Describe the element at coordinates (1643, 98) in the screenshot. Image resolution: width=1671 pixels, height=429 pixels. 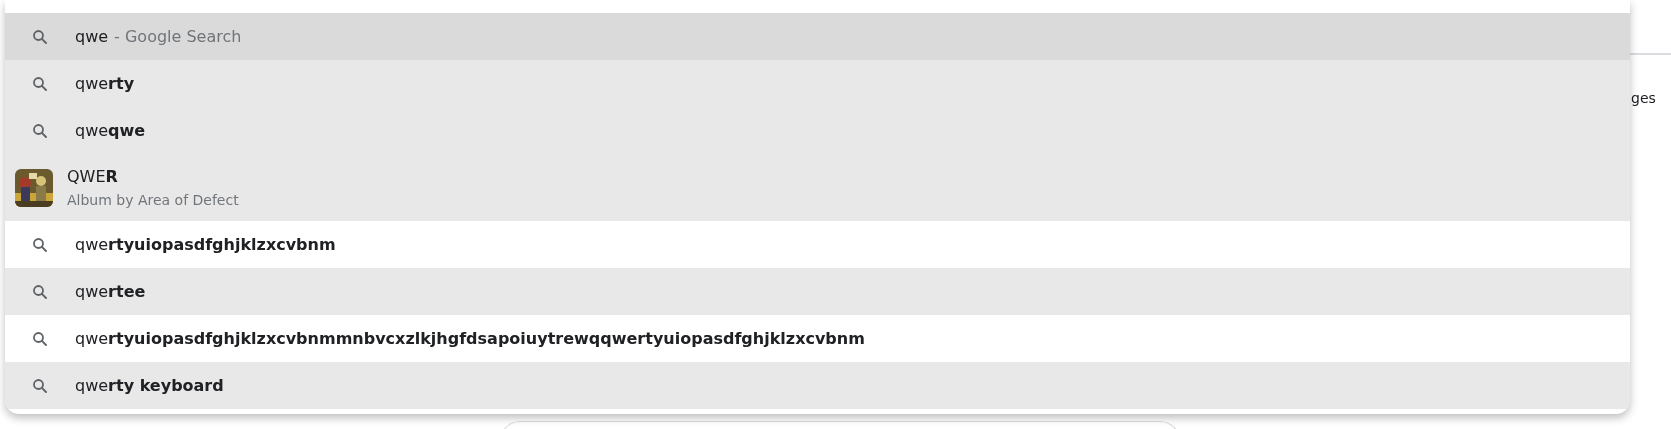
I see `page-text: ges` at that location.